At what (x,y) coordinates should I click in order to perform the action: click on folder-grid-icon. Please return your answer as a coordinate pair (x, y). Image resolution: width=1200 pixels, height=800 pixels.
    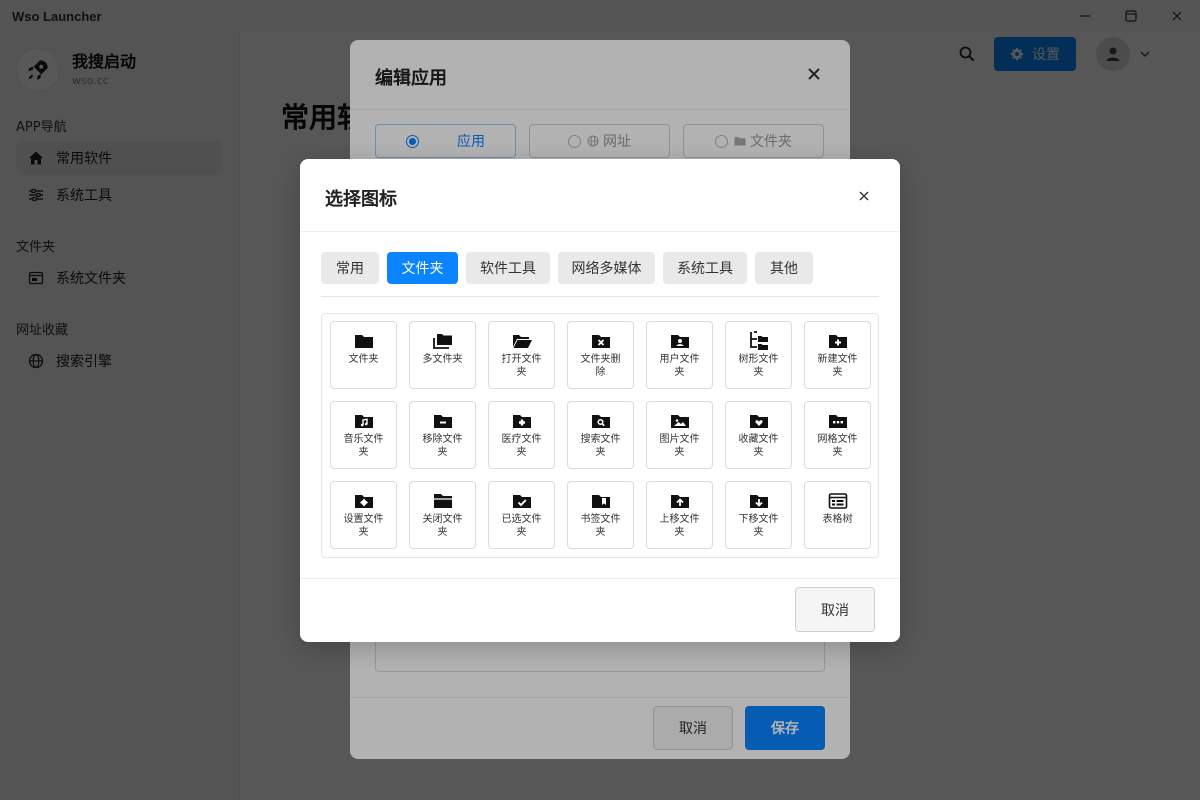
    Looking at the image, I should click on (837, 421).